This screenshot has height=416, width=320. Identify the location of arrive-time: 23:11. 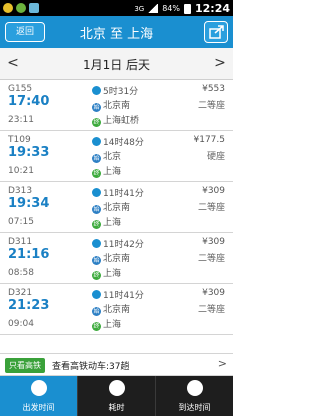
(21, 120).